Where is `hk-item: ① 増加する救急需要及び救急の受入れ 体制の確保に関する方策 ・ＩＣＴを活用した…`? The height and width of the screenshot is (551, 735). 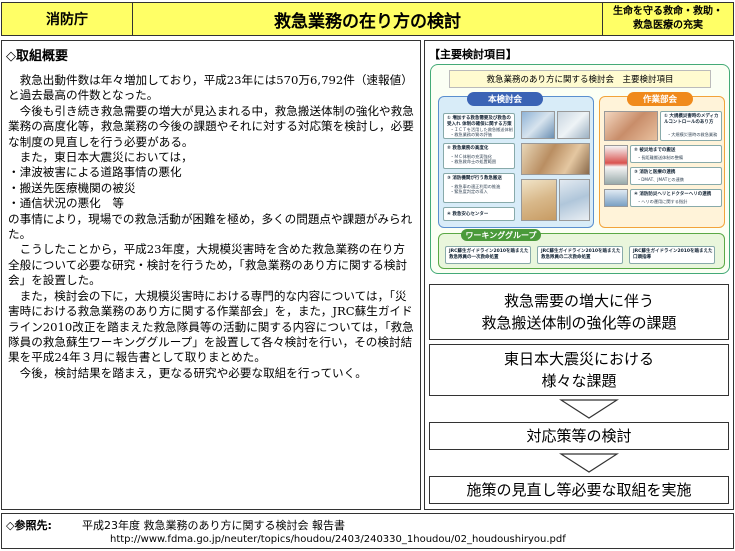
hk-item: ① 増加する救急需要及び救急の受入れ 体制の確保に関する方策 ・ＩＣＴを活用した… is located at coordinates (479, 126).